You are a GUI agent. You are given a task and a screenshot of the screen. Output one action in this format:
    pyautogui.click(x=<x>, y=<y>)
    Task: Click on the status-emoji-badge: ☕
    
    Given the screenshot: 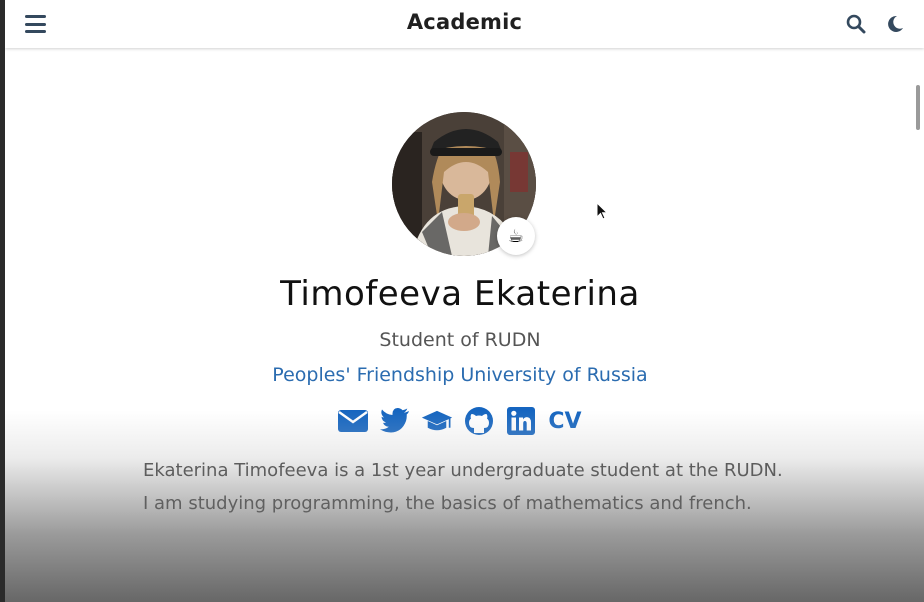 What is the action you would take?
    pyautogui.click(x=516, y=236)
    